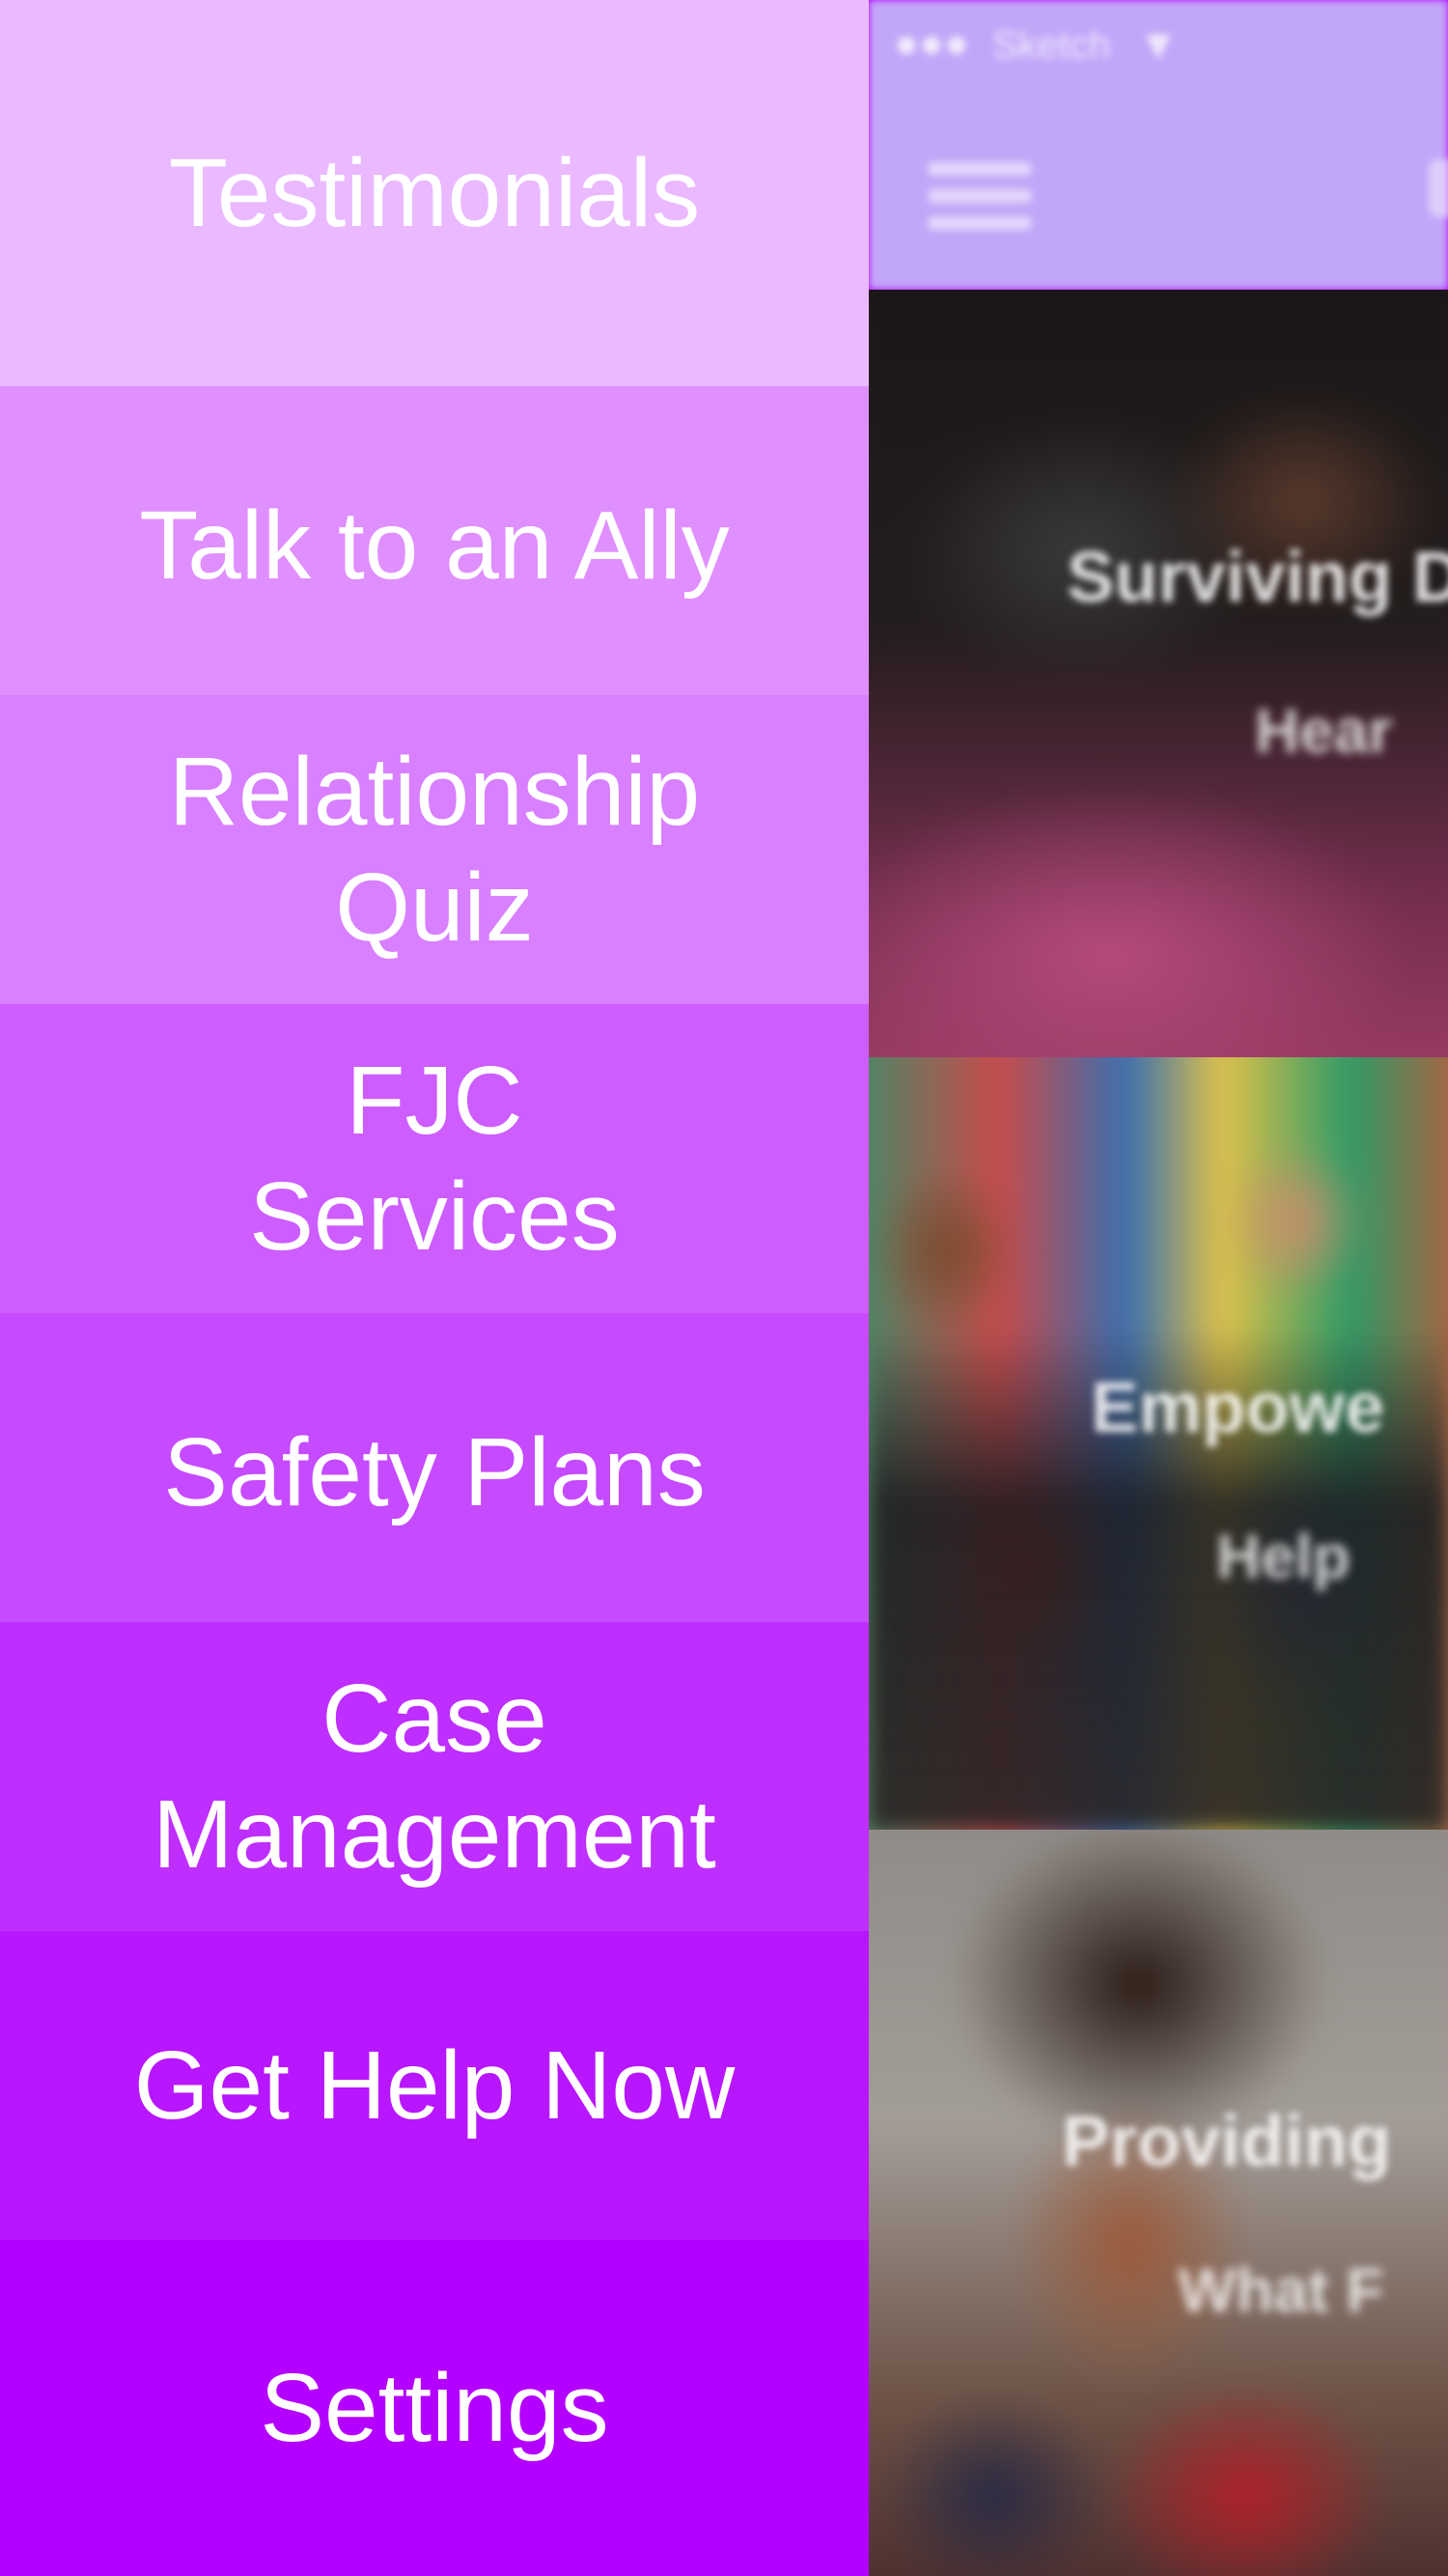 The image size is (1448, 2576). I want to click on menu-item-talk-to-an-ally: Talk to an Ally, so click(435, 540).